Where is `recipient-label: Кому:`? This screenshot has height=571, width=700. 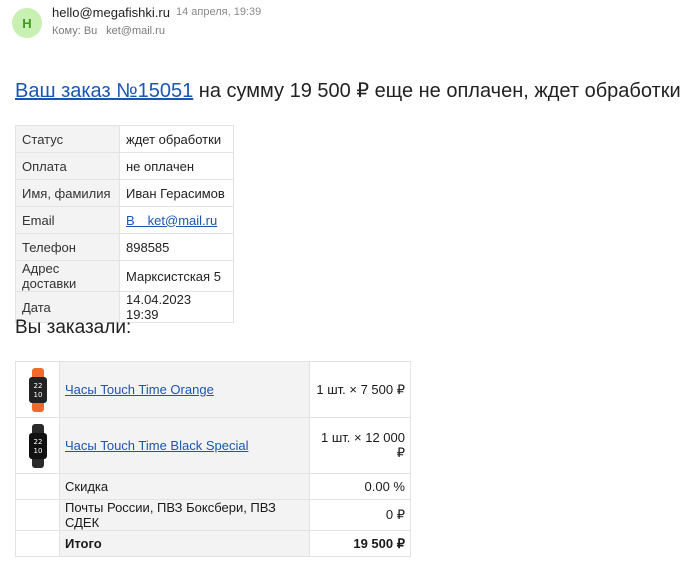 recipient-label: Кому: is located at coordinates (66, 31).